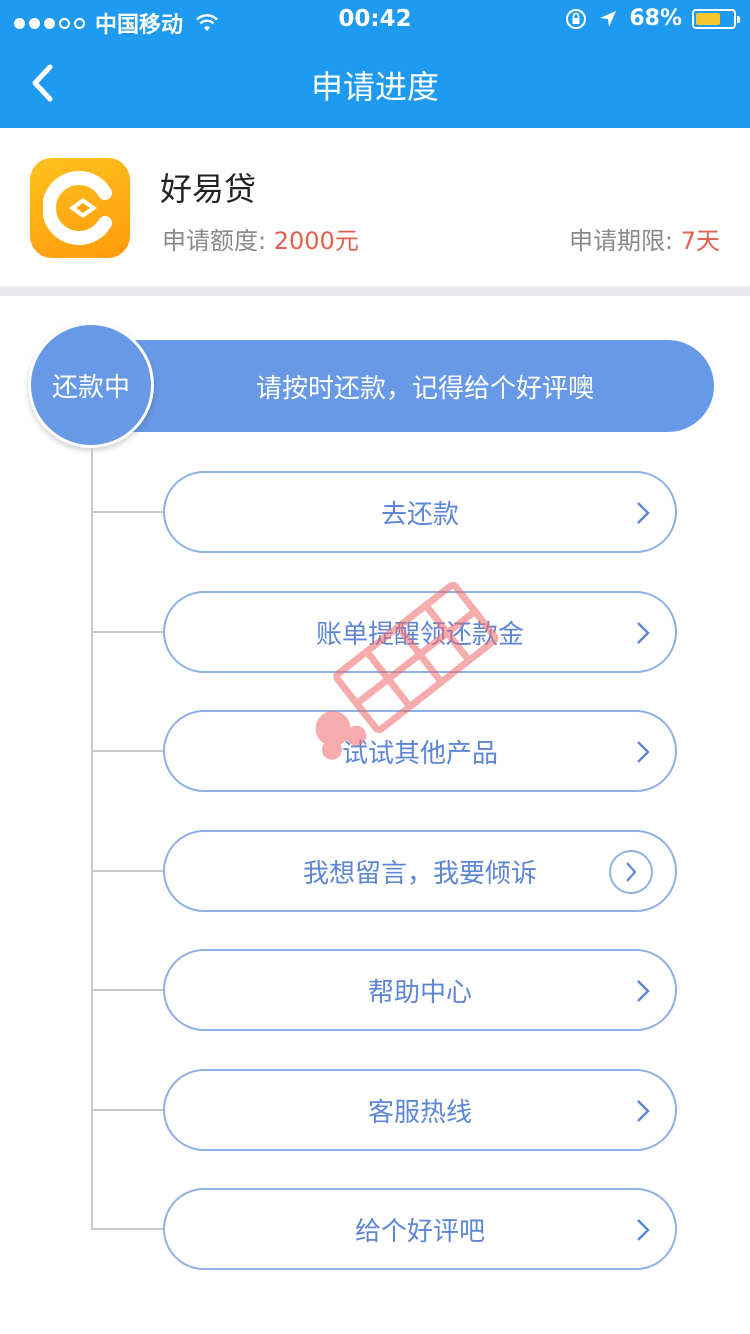  What do you see at coordinates (90, 387) in the screenshot?
I see `status-badge-label: 还款中` at bounding box center [90, 387].